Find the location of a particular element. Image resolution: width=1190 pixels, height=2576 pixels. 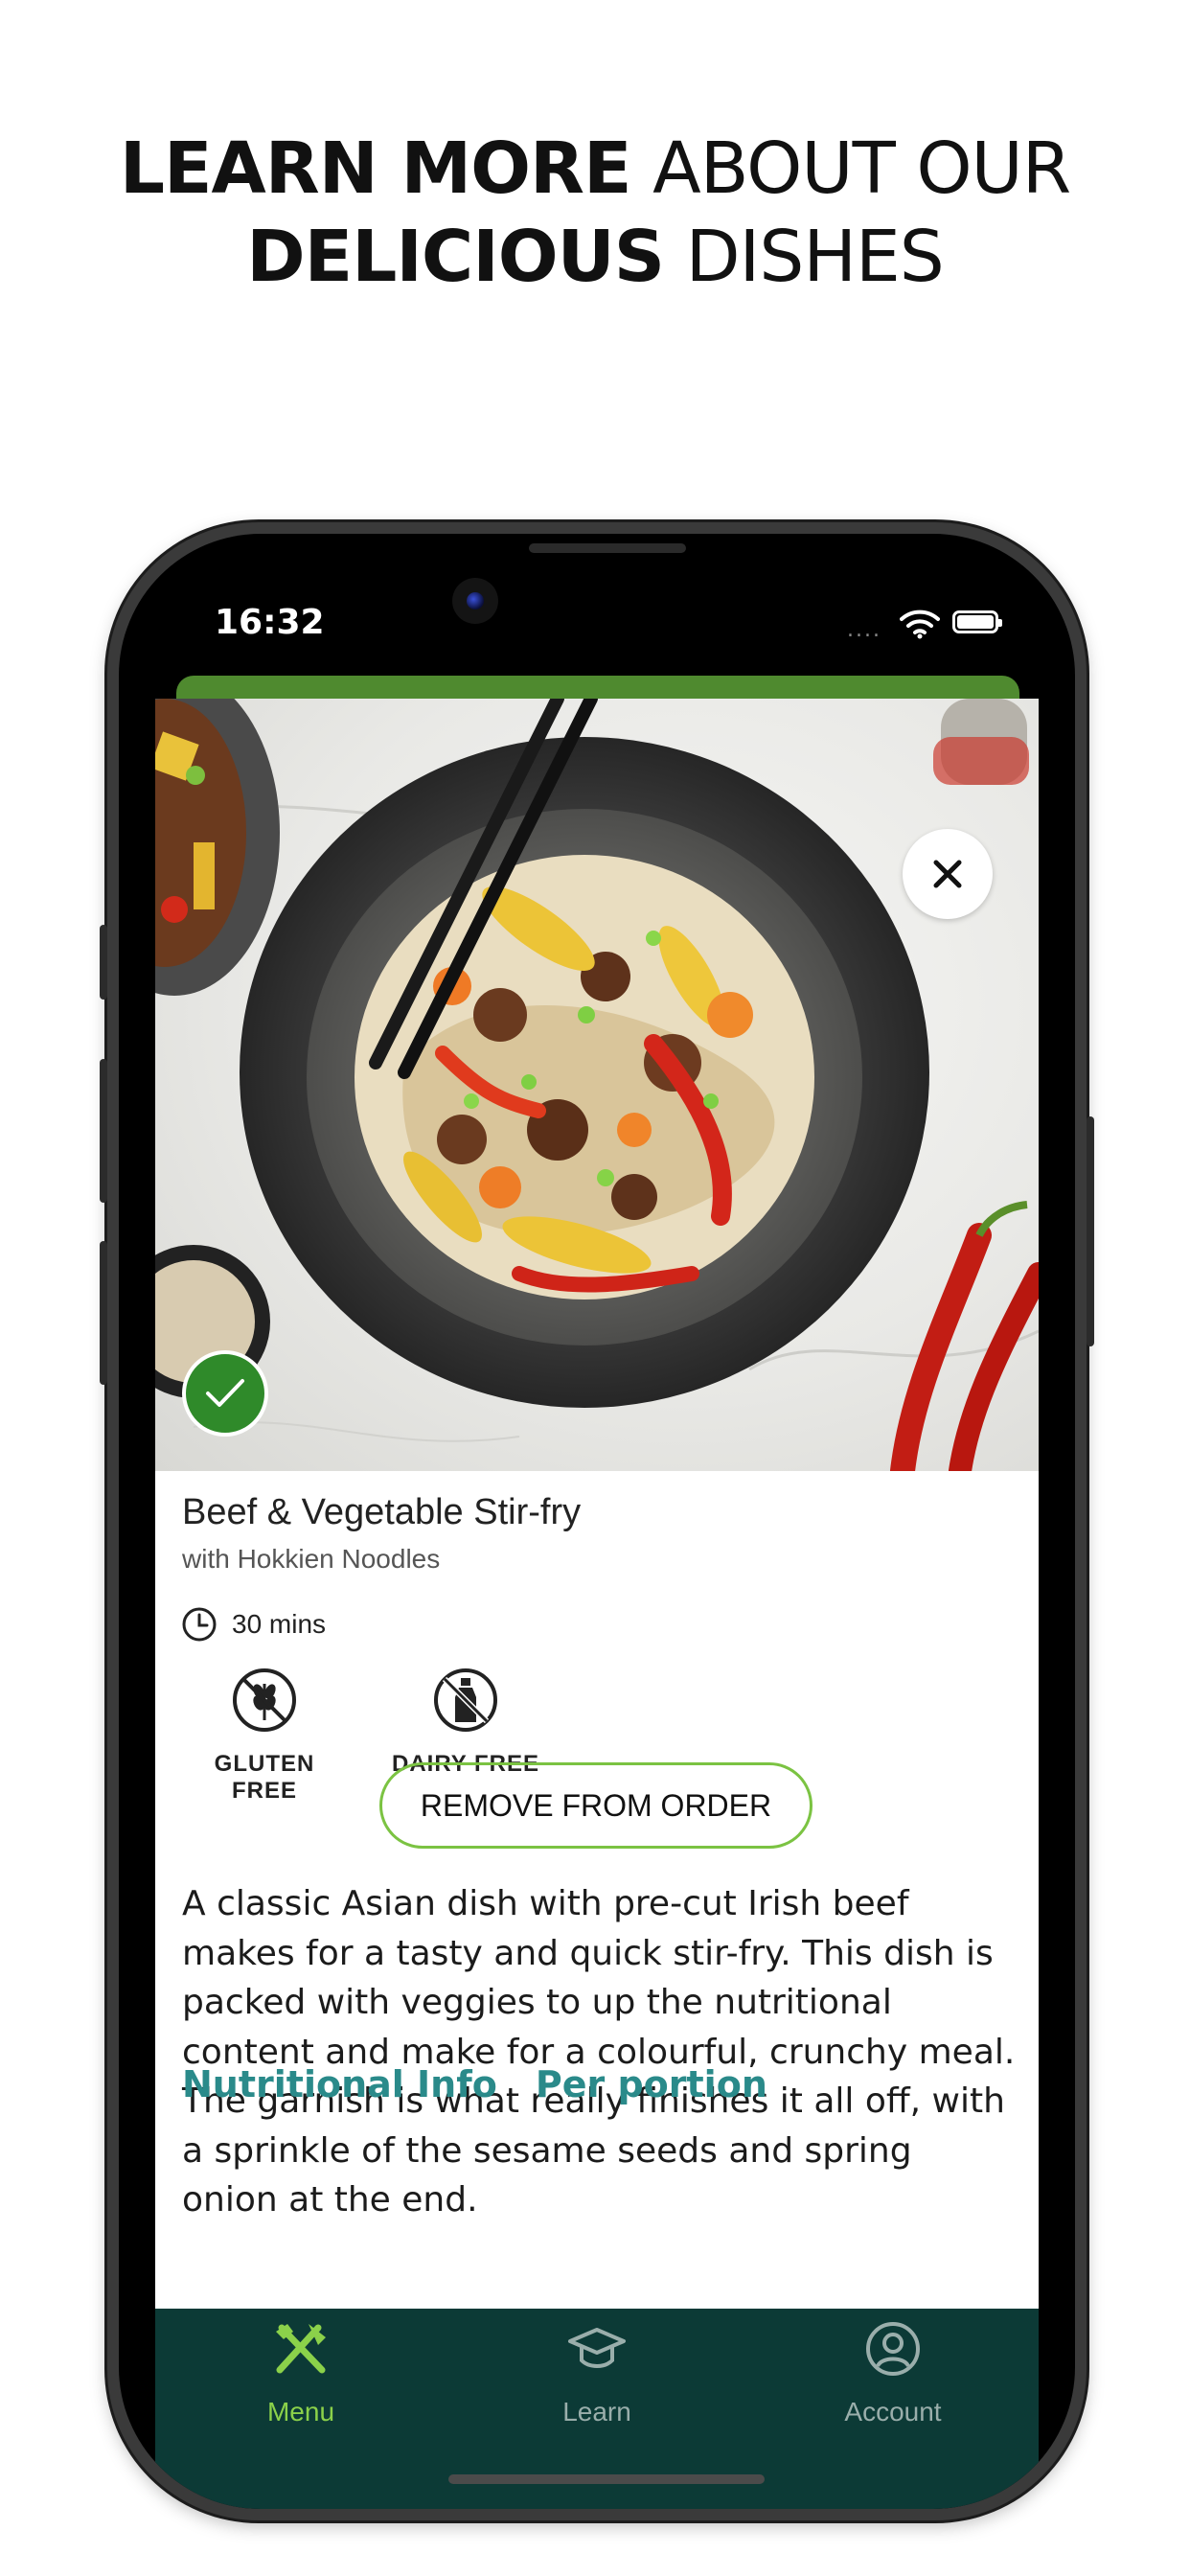

headline-light-2: DISHES is located at coordinates (815, 257).